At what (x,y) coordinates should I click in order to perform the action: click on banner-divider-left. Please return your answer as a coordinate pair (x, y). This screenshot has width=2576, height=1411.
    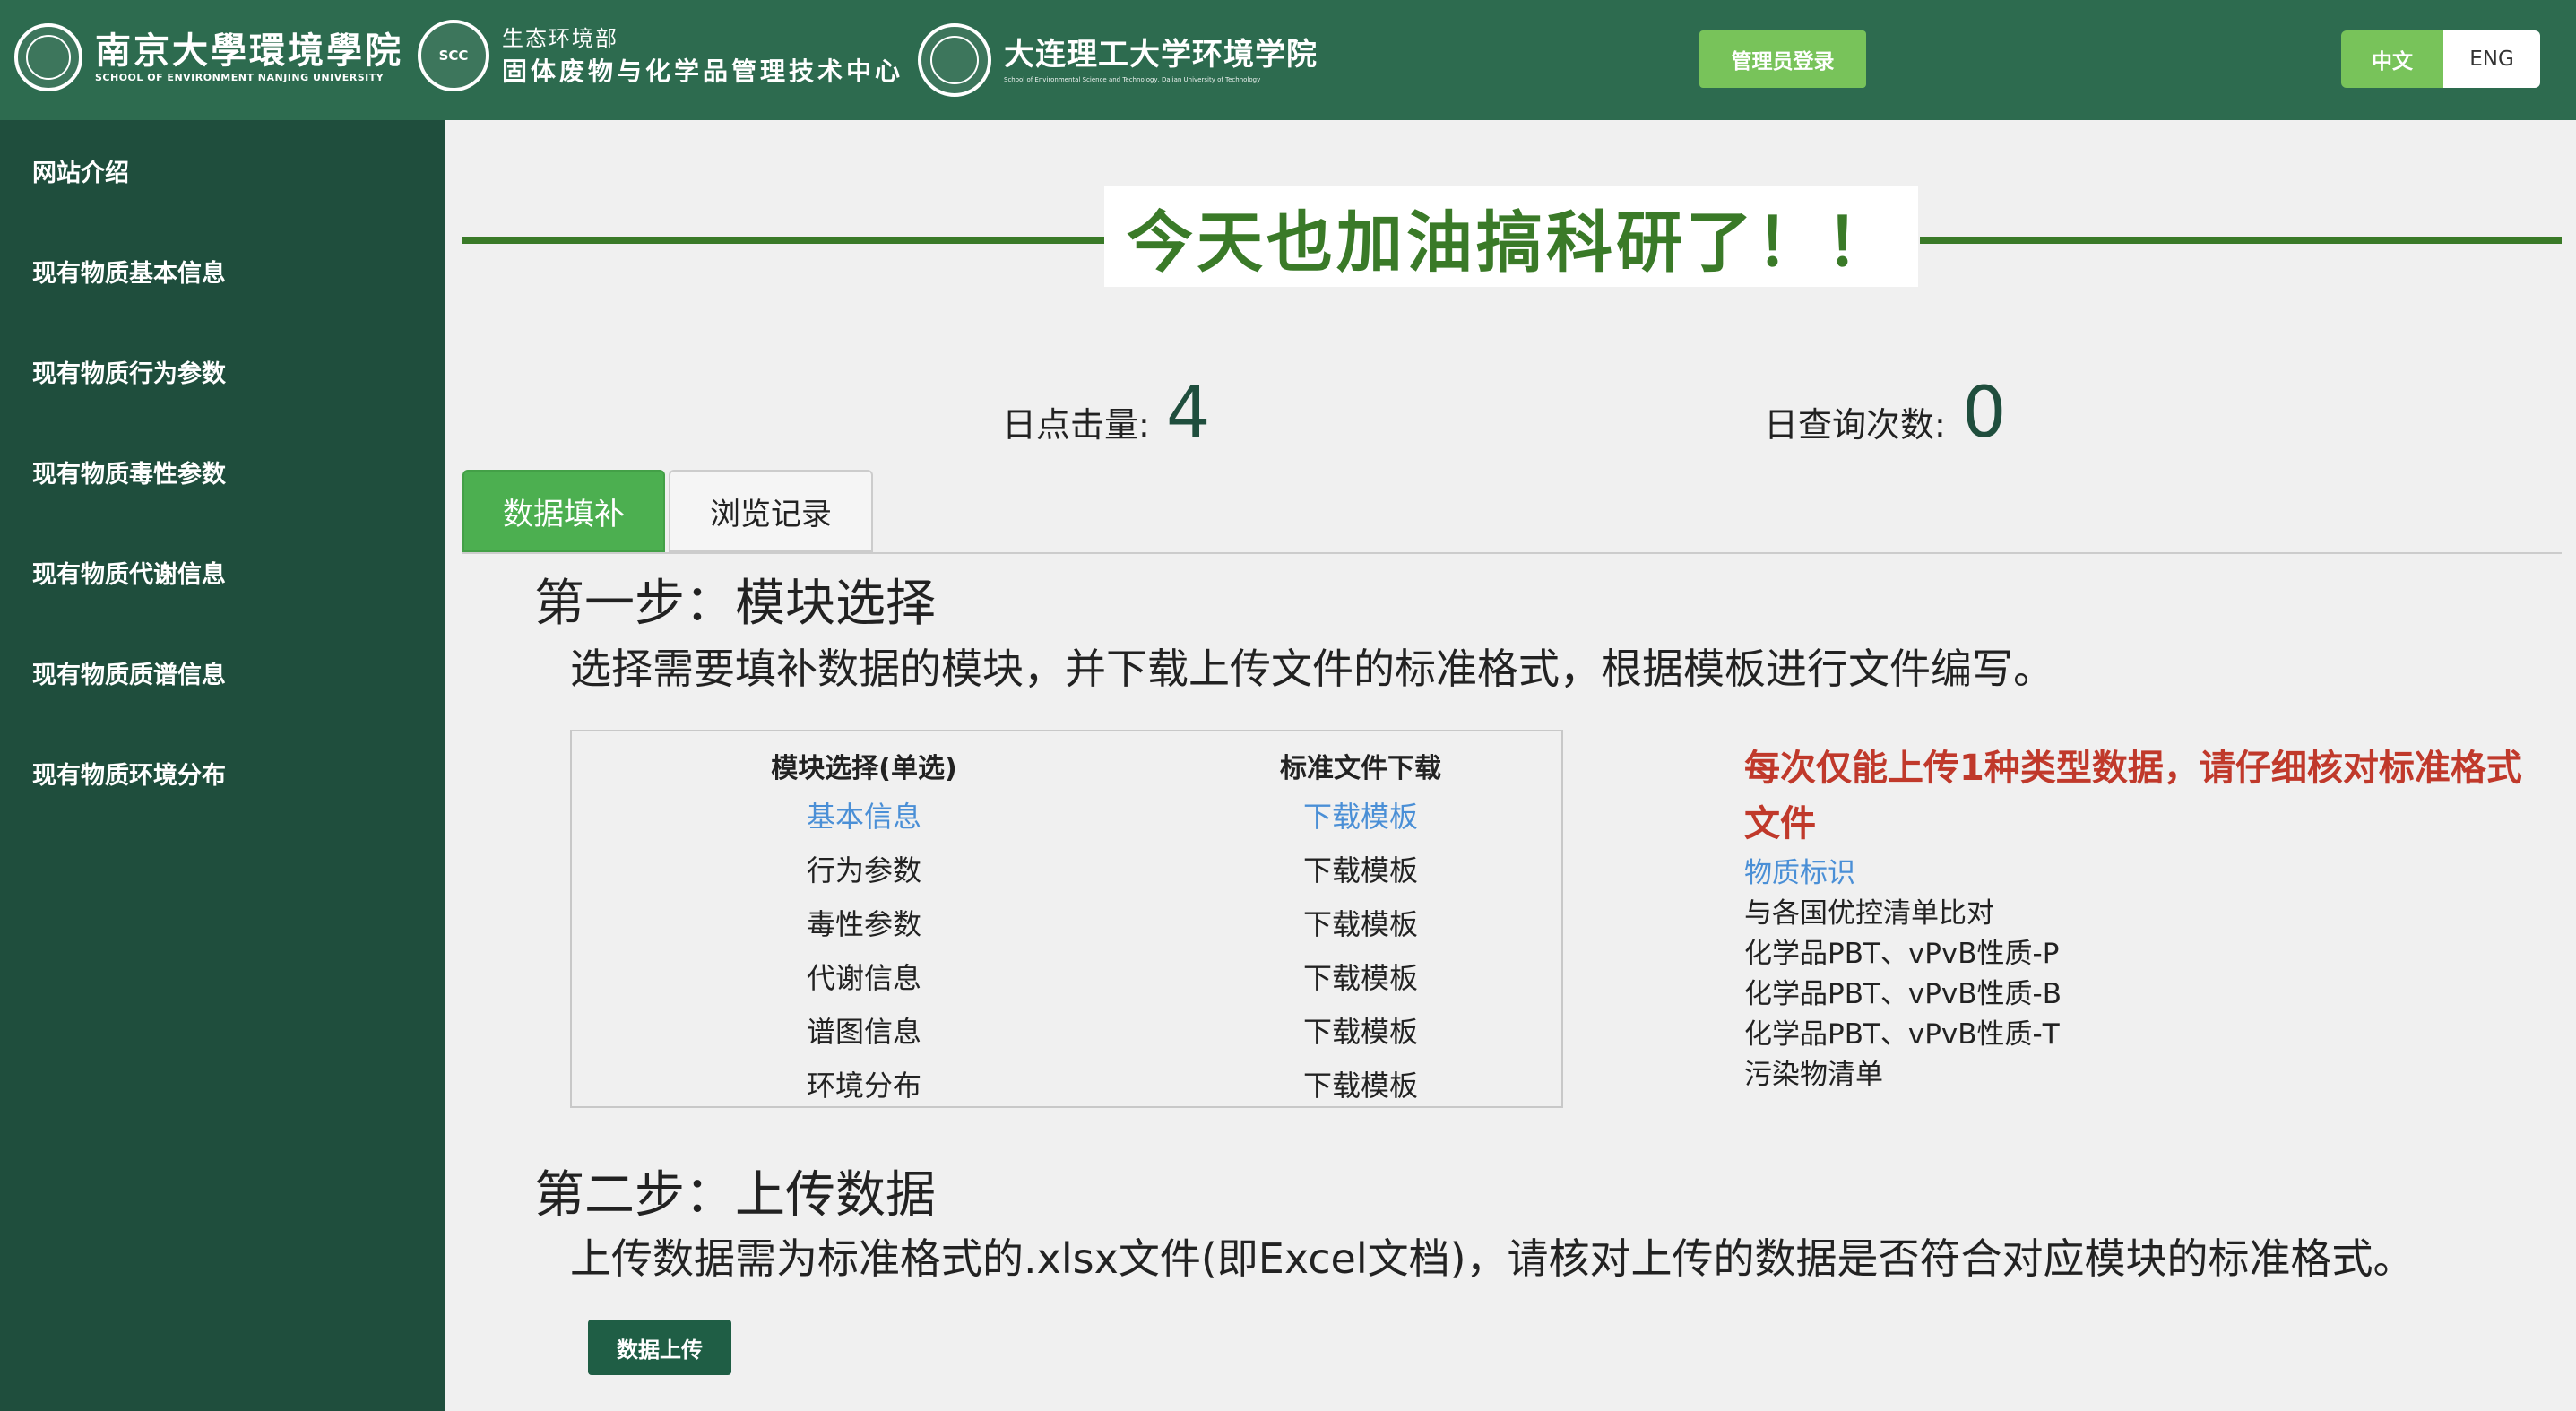
    Looking at the image, I should click on (783, 240).